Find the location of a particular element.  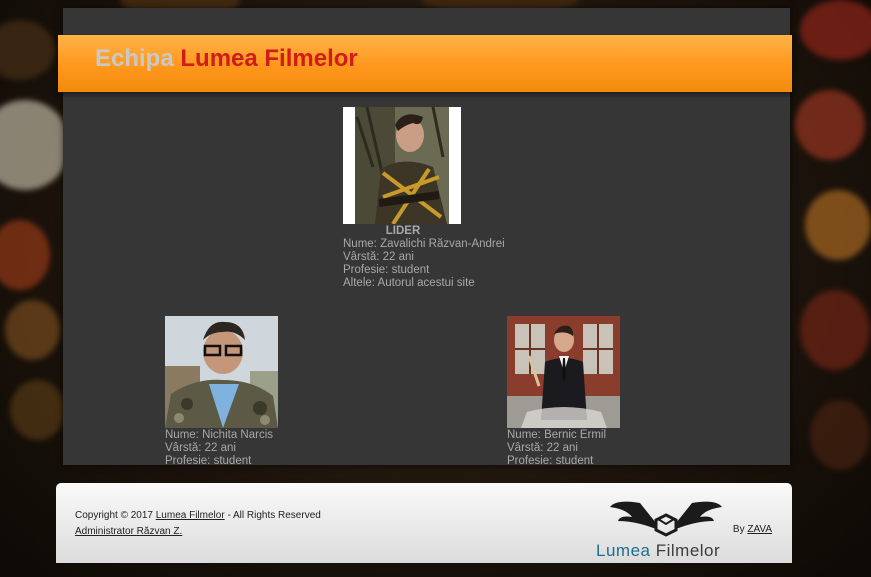

author-link: ZAVA is located at coordinates (759, 529).